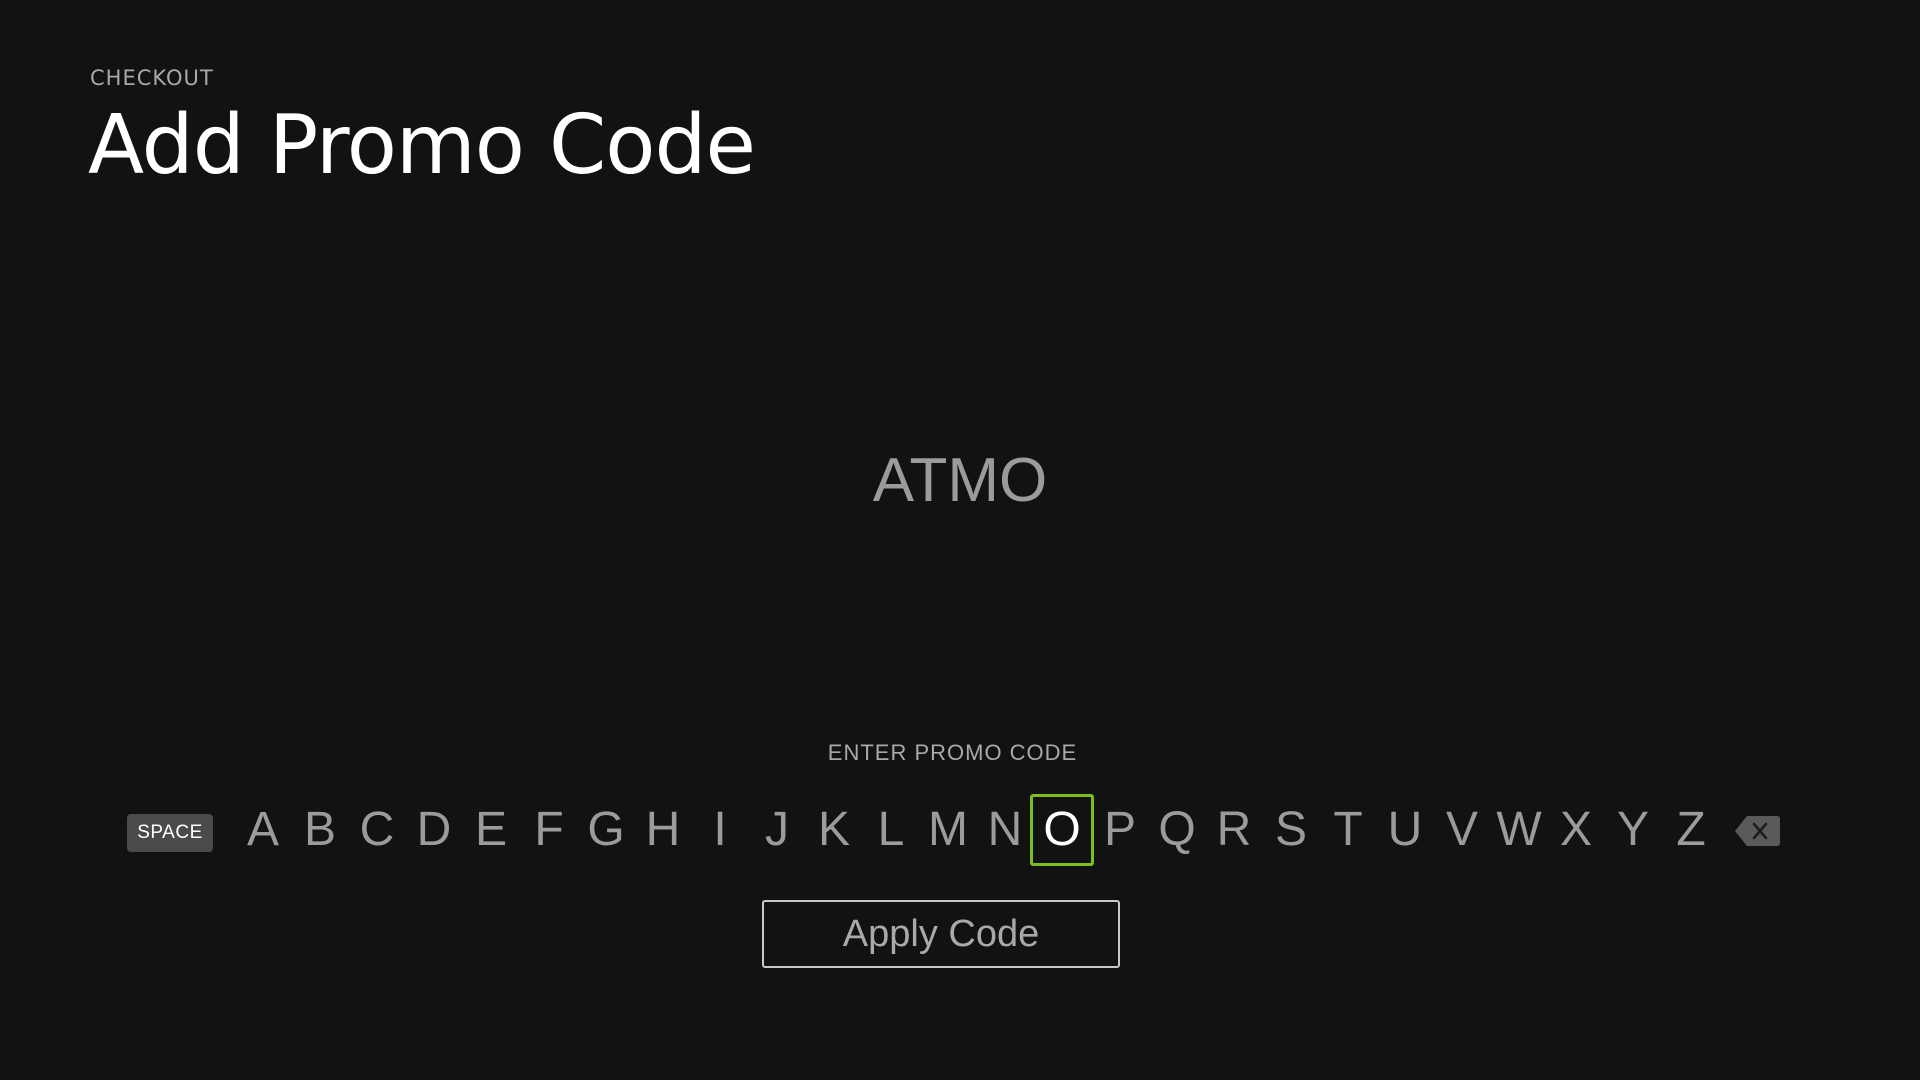 The image size is (1920, 1080). I want to click on key-b: B, so click(320, 830).